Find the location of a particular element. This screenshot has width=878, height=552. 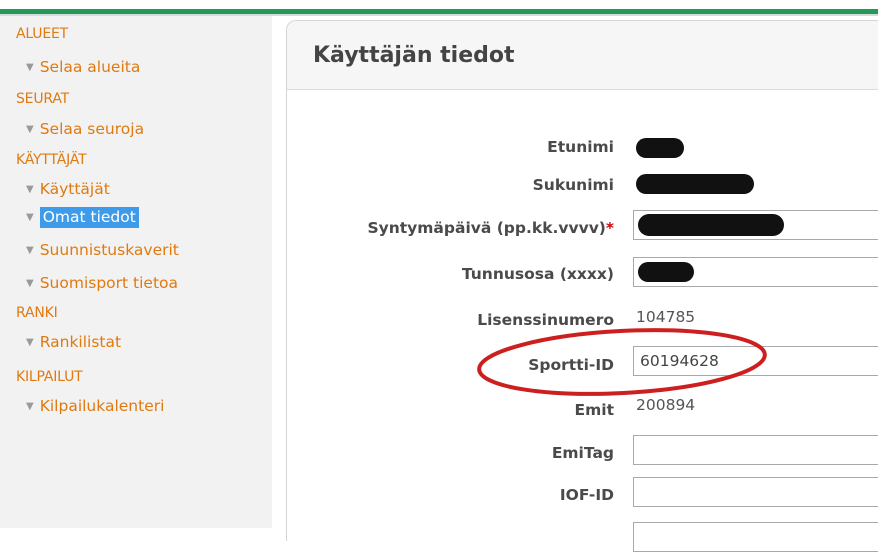

annotation-ellipse-overlay is located at coordinates (622, 362).